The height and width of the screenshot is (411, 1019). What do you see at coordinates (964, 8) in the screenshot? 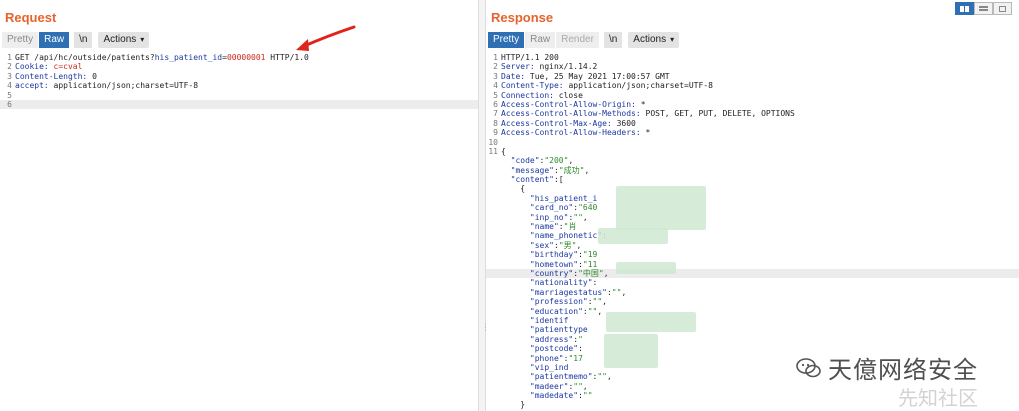
I see `split-columns-icon` at bounding box center [964, 8].